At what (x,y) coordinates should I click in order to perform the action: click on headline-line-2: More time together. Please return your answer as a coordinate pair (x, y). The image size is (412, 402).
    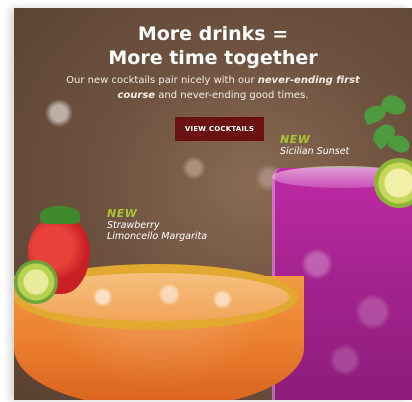
    Looking at the image, I should click on (213, 58).